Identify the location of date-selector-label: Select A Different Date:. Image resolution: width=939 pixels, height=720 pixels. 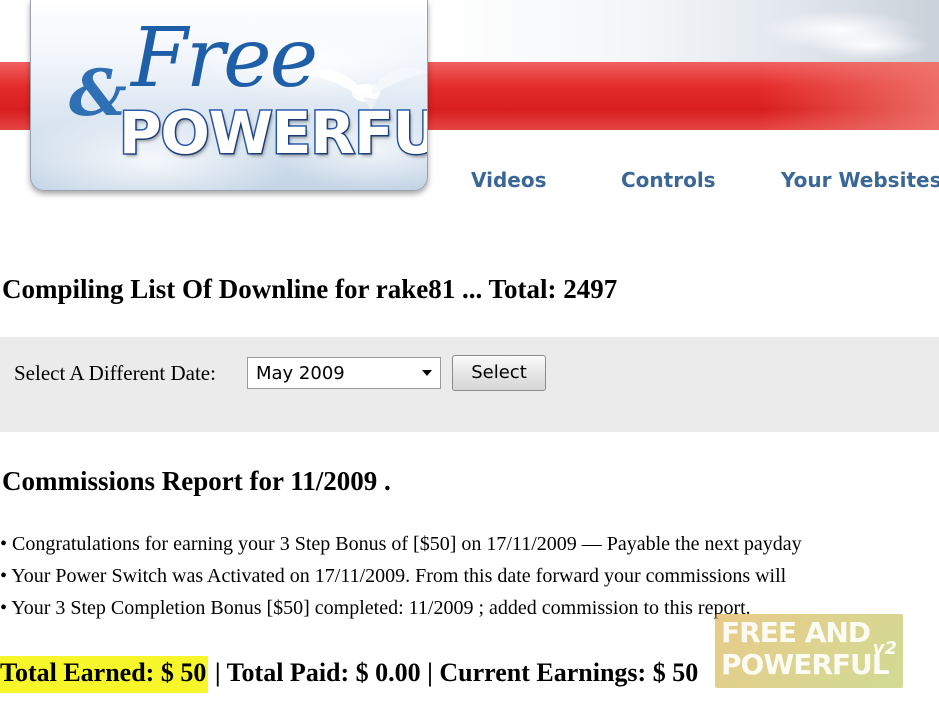
(115, 373).